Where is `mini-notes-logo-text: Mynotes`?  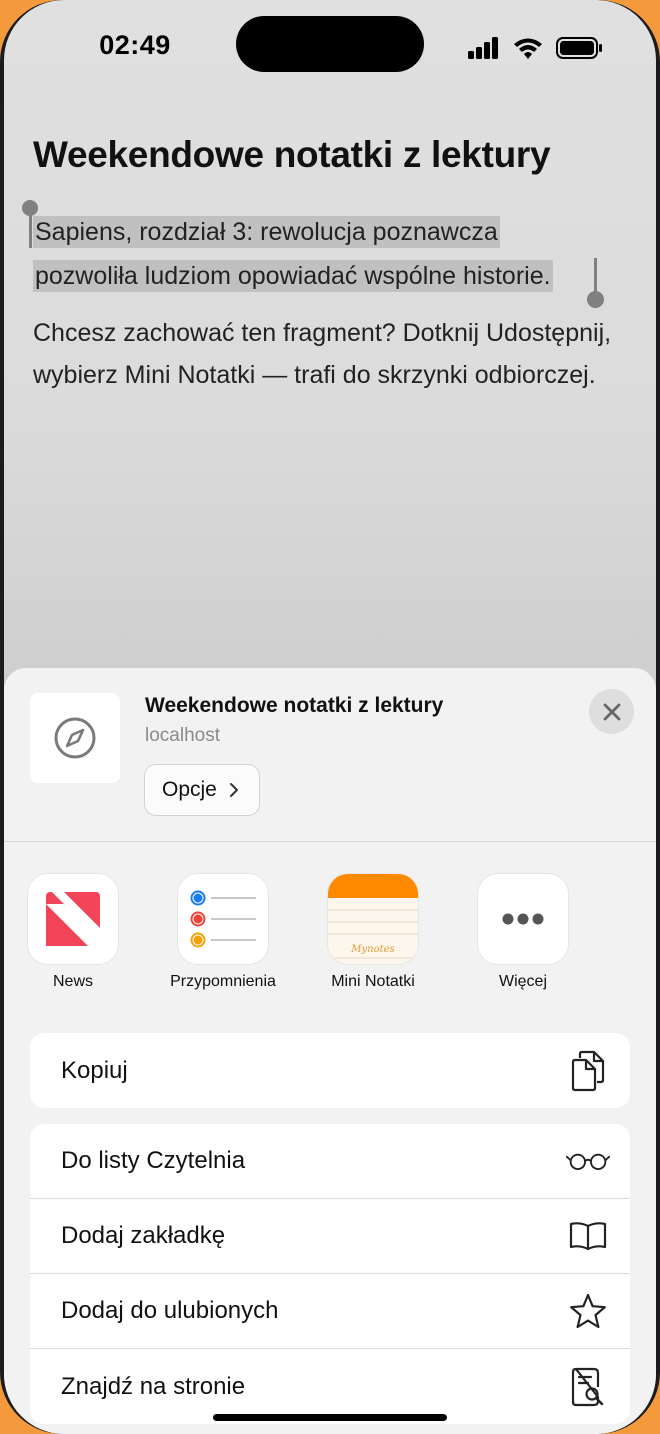 mini-notes-logo-text: Mynotes is located at coordinates (373, 949).